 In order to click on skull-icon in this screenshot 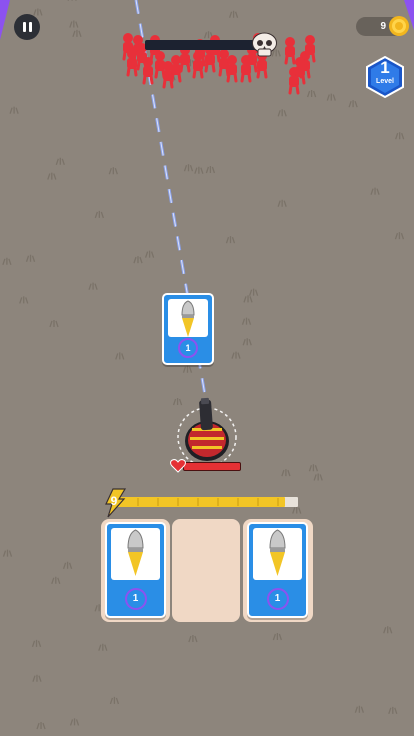, I will do `click(264, 44)`.